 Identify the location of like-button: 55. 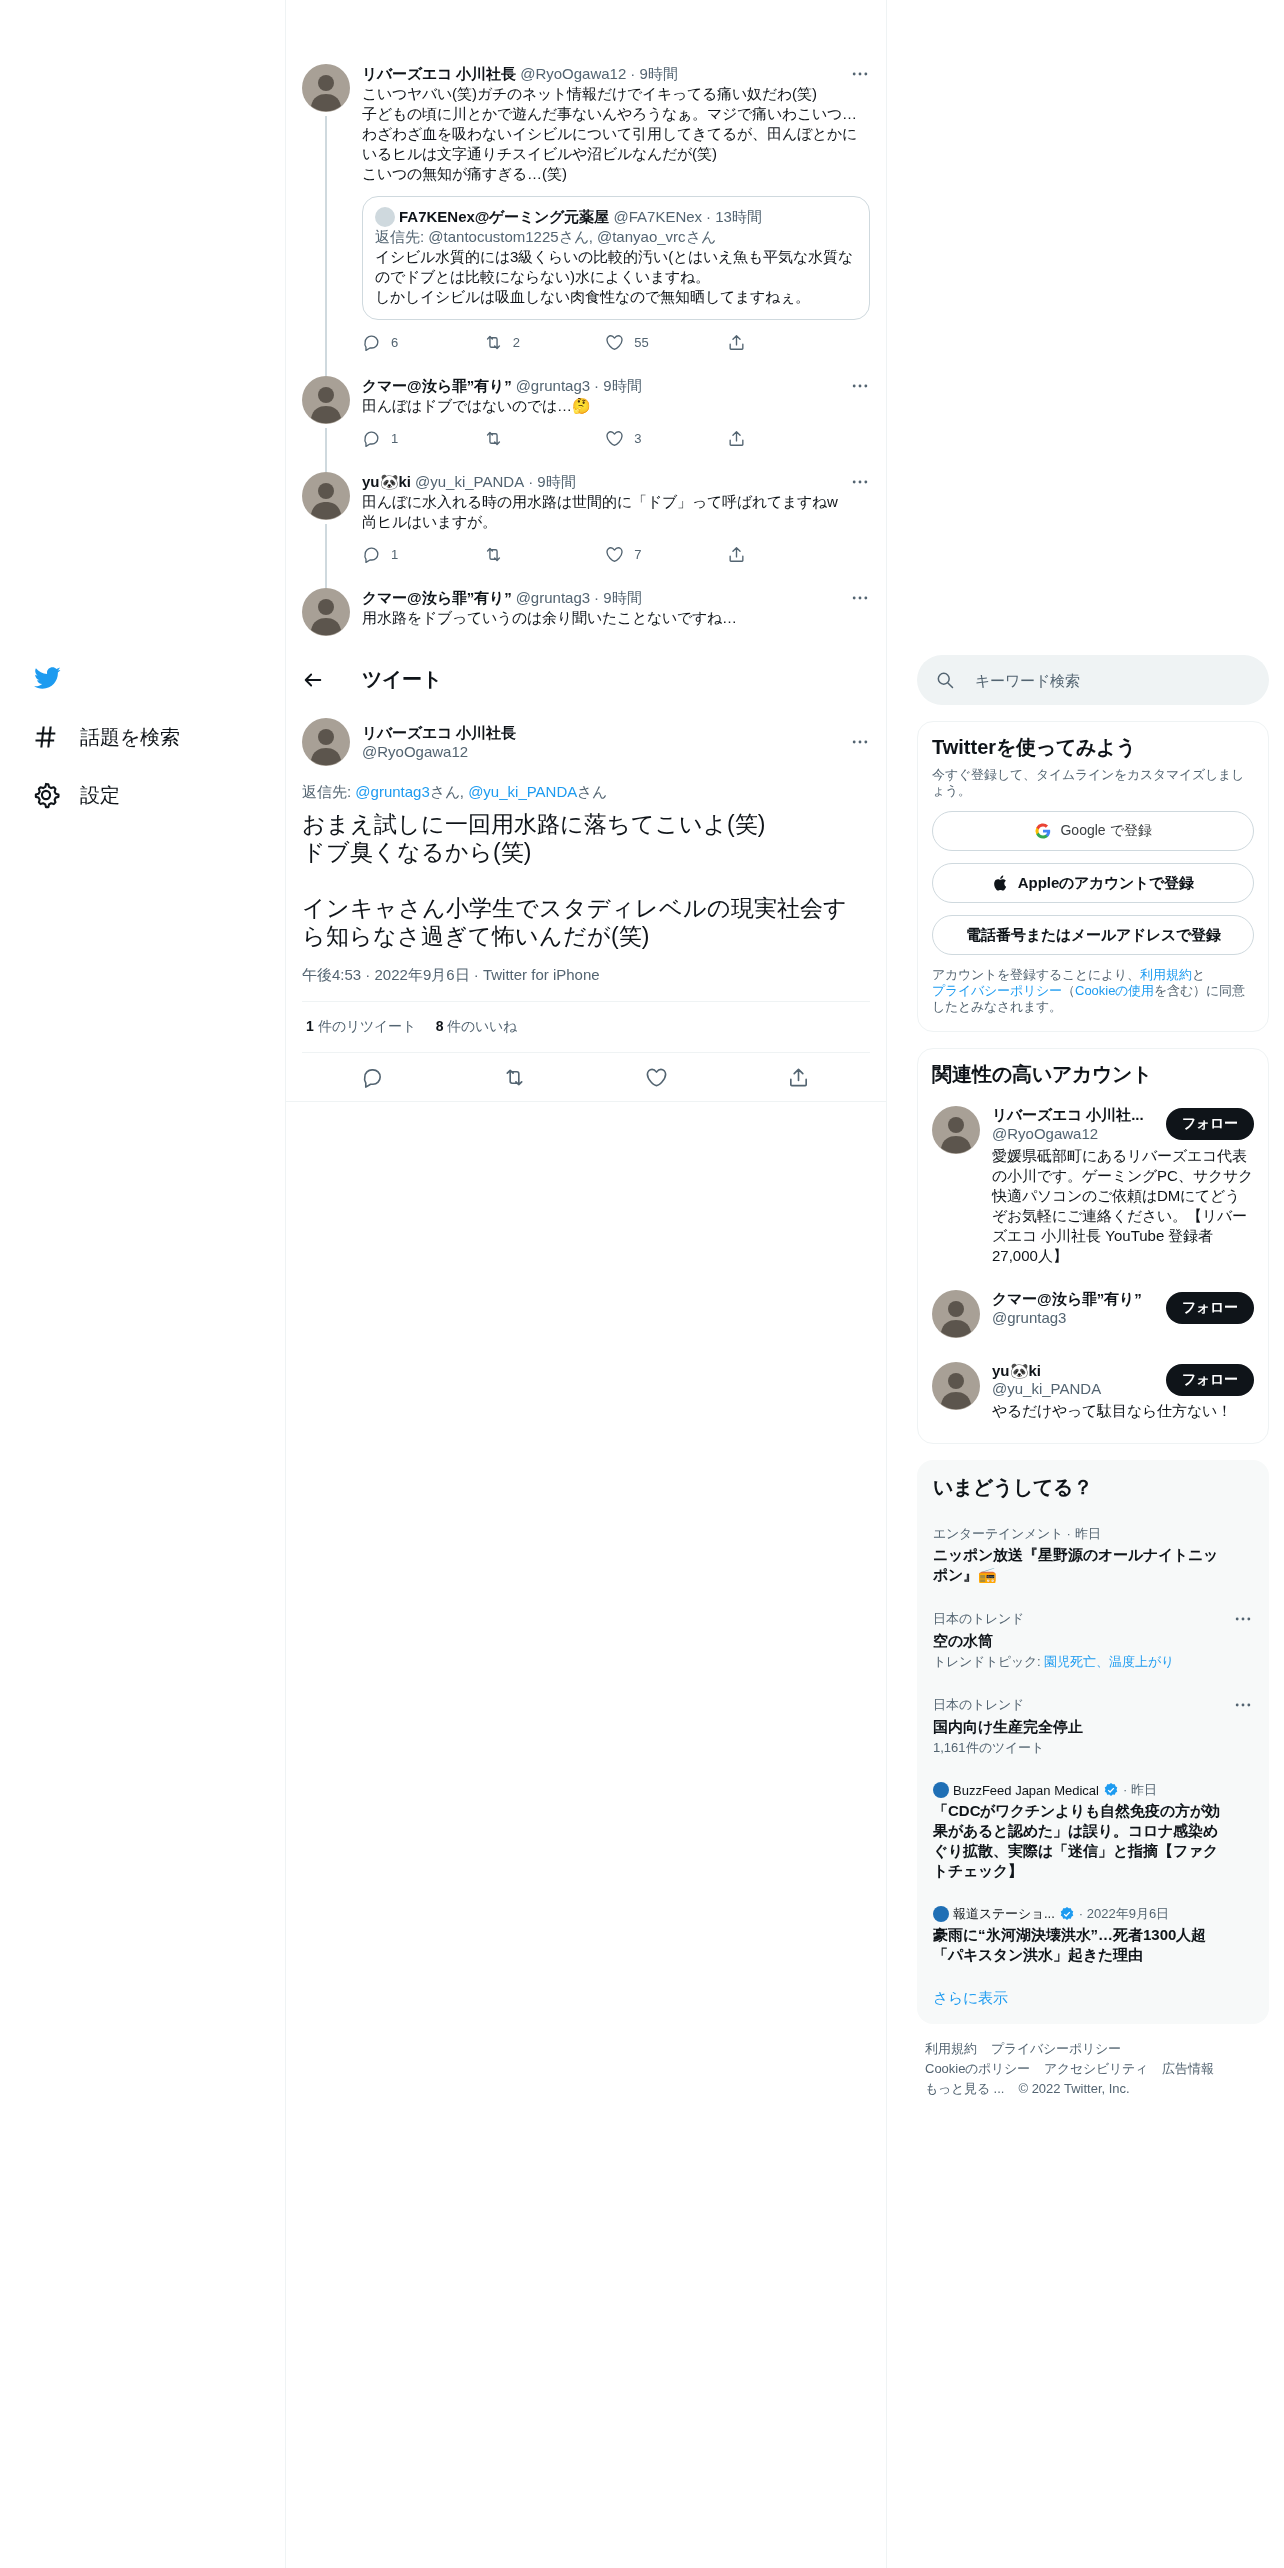
(635, 342).